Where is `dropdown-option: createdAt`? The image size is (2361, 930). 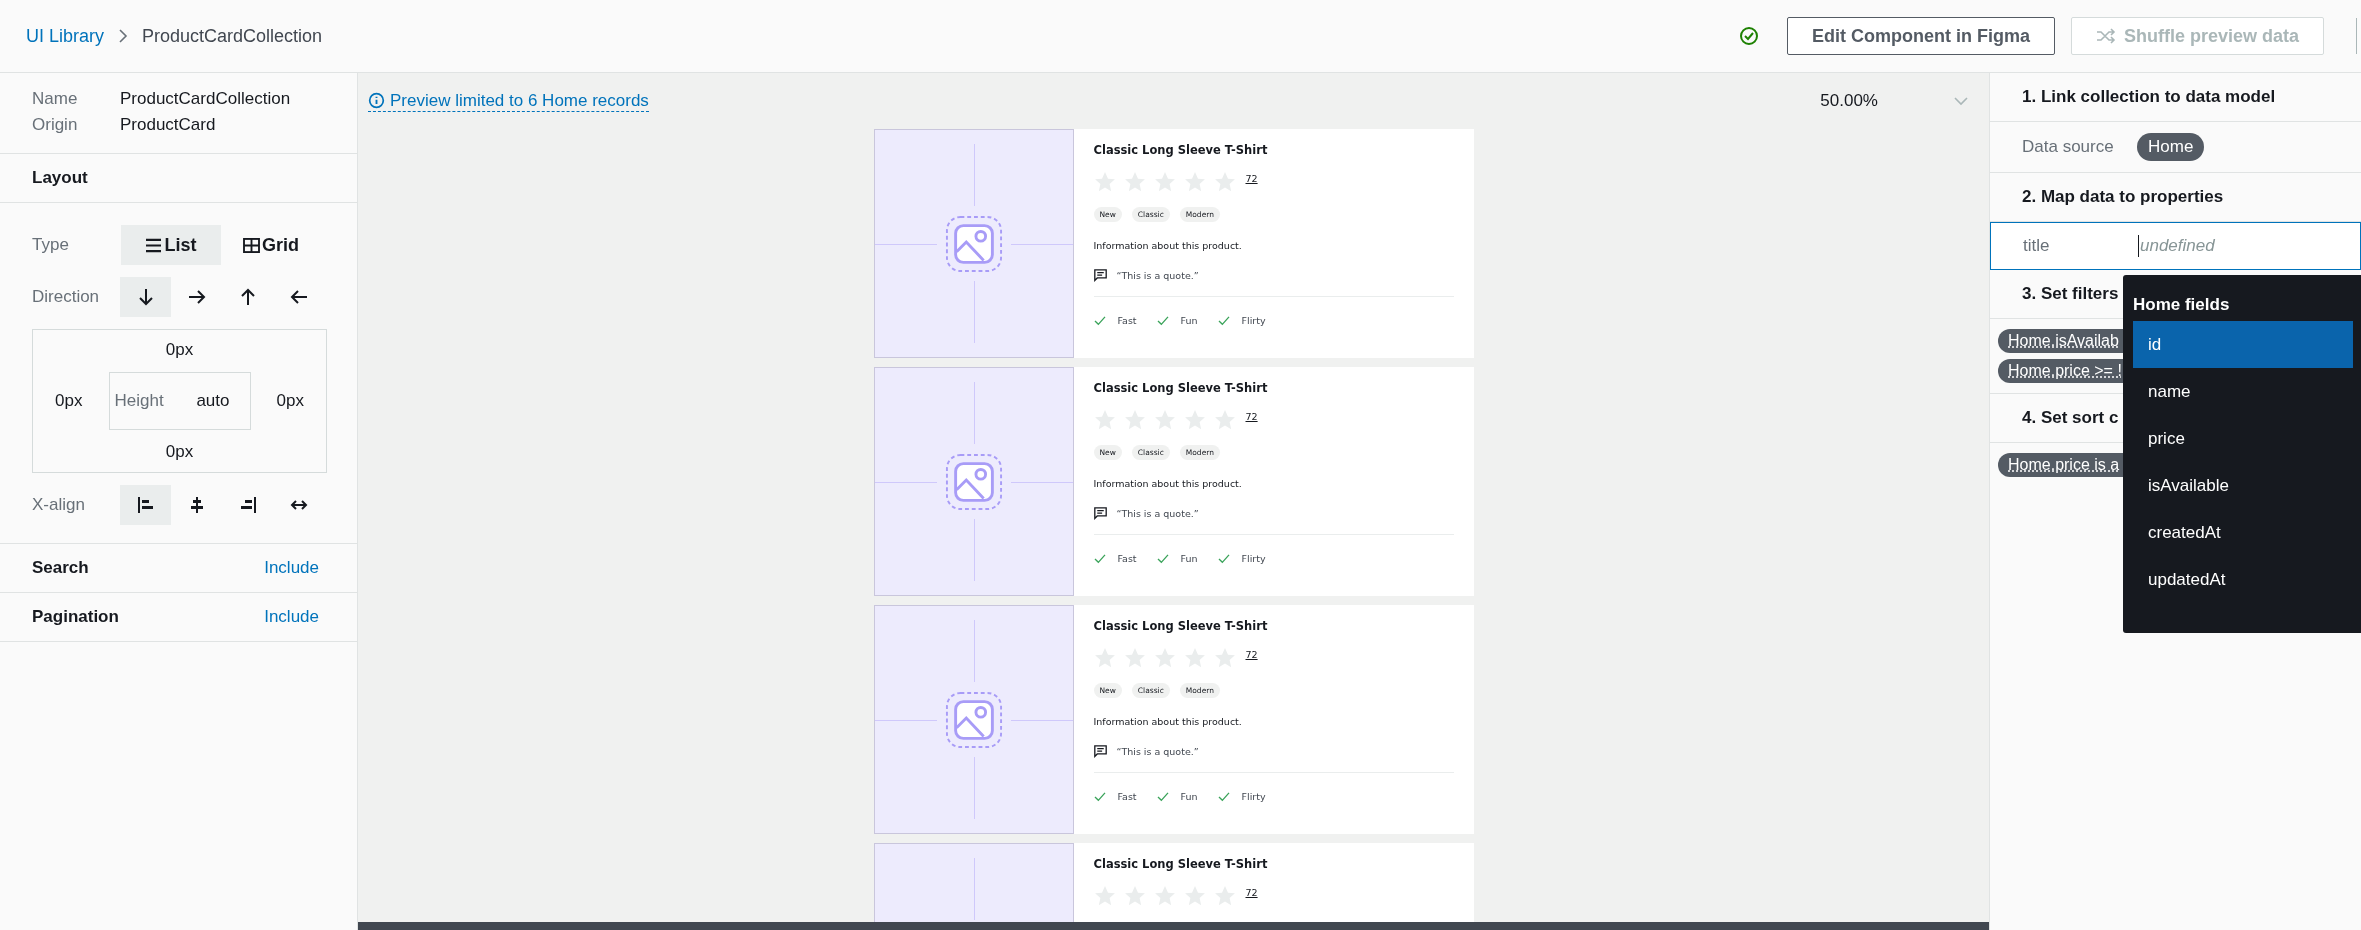
dropdown-option: createdAt is located at coordinates (2243, 532).